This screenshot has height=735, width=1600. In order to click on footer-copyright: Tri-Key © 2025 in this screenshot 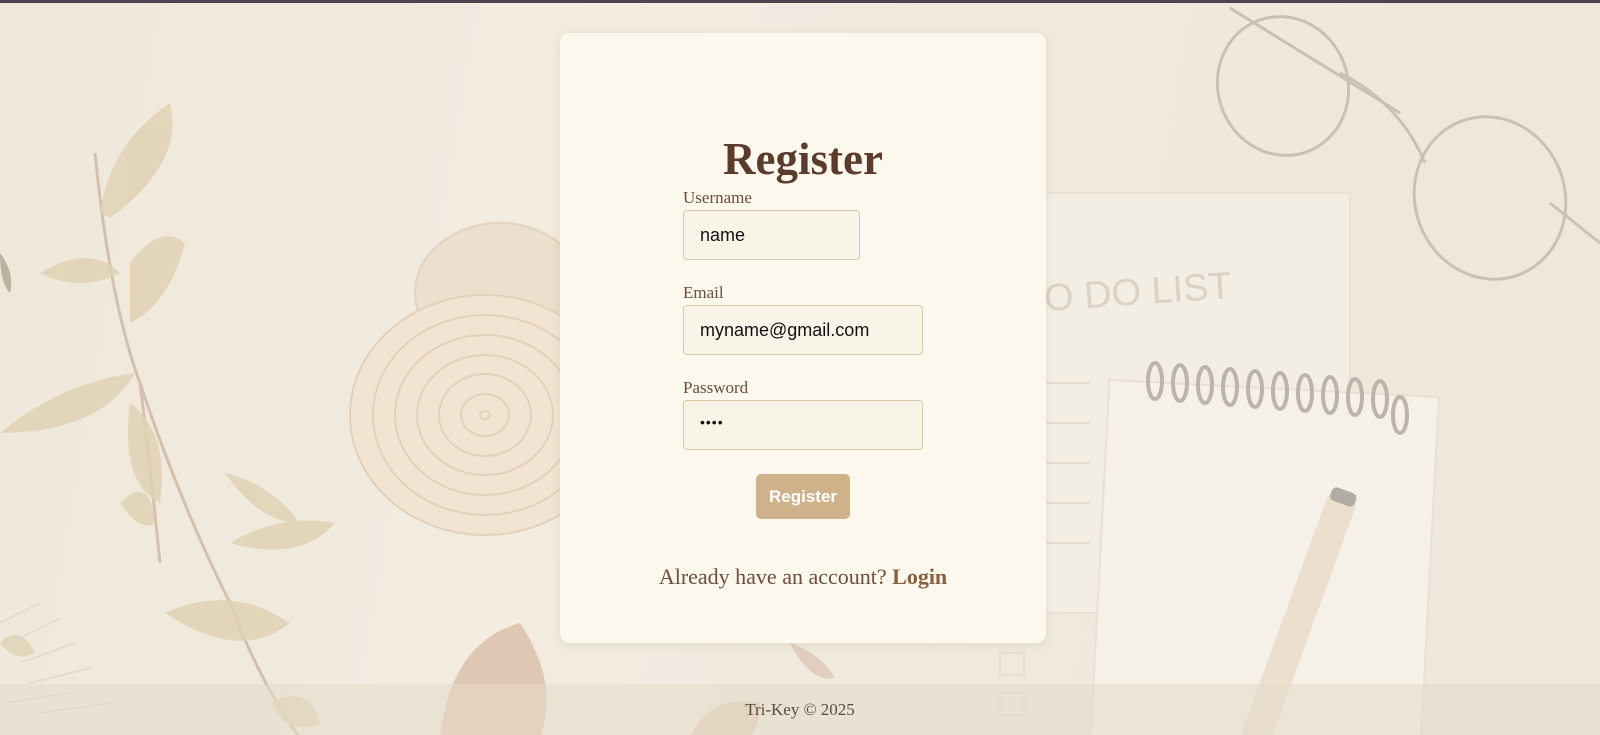, I will do `click(800, 709)`.